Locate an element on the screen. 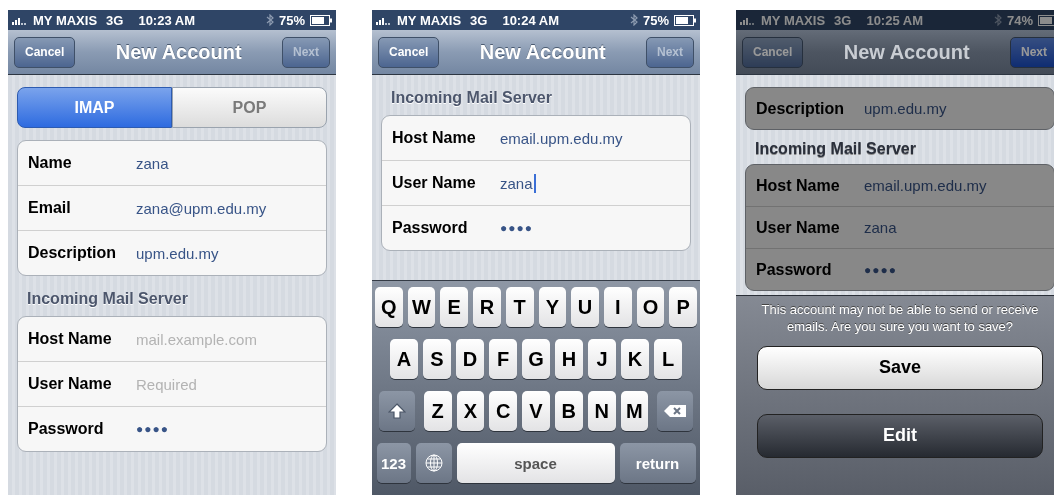 This screenshot has height=495, width=1054. letter-key: L is located at coordinates (668, 359).